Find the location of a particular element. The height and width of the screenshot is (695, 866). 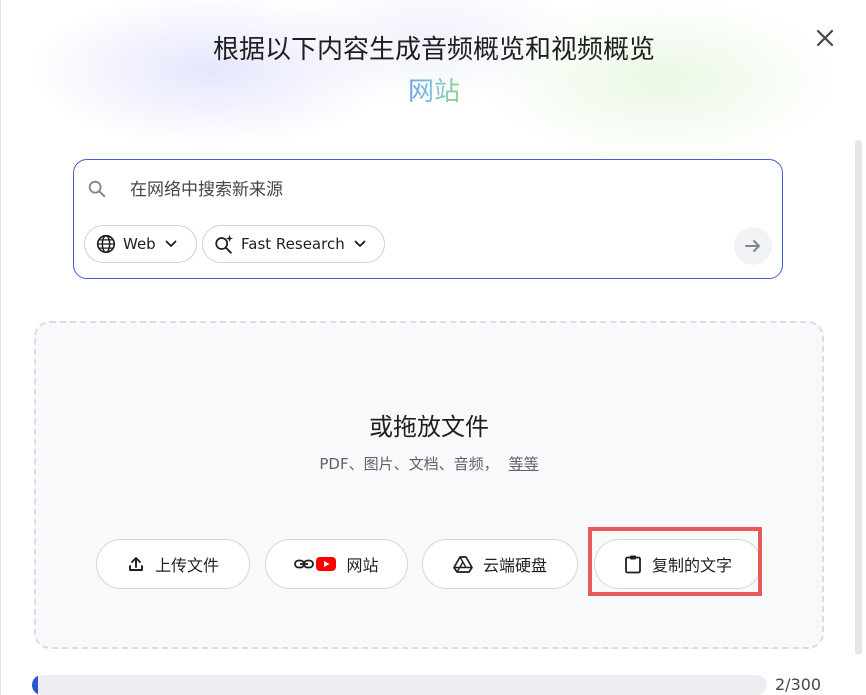

source-limit-progress is located at coordinates (399, 685).